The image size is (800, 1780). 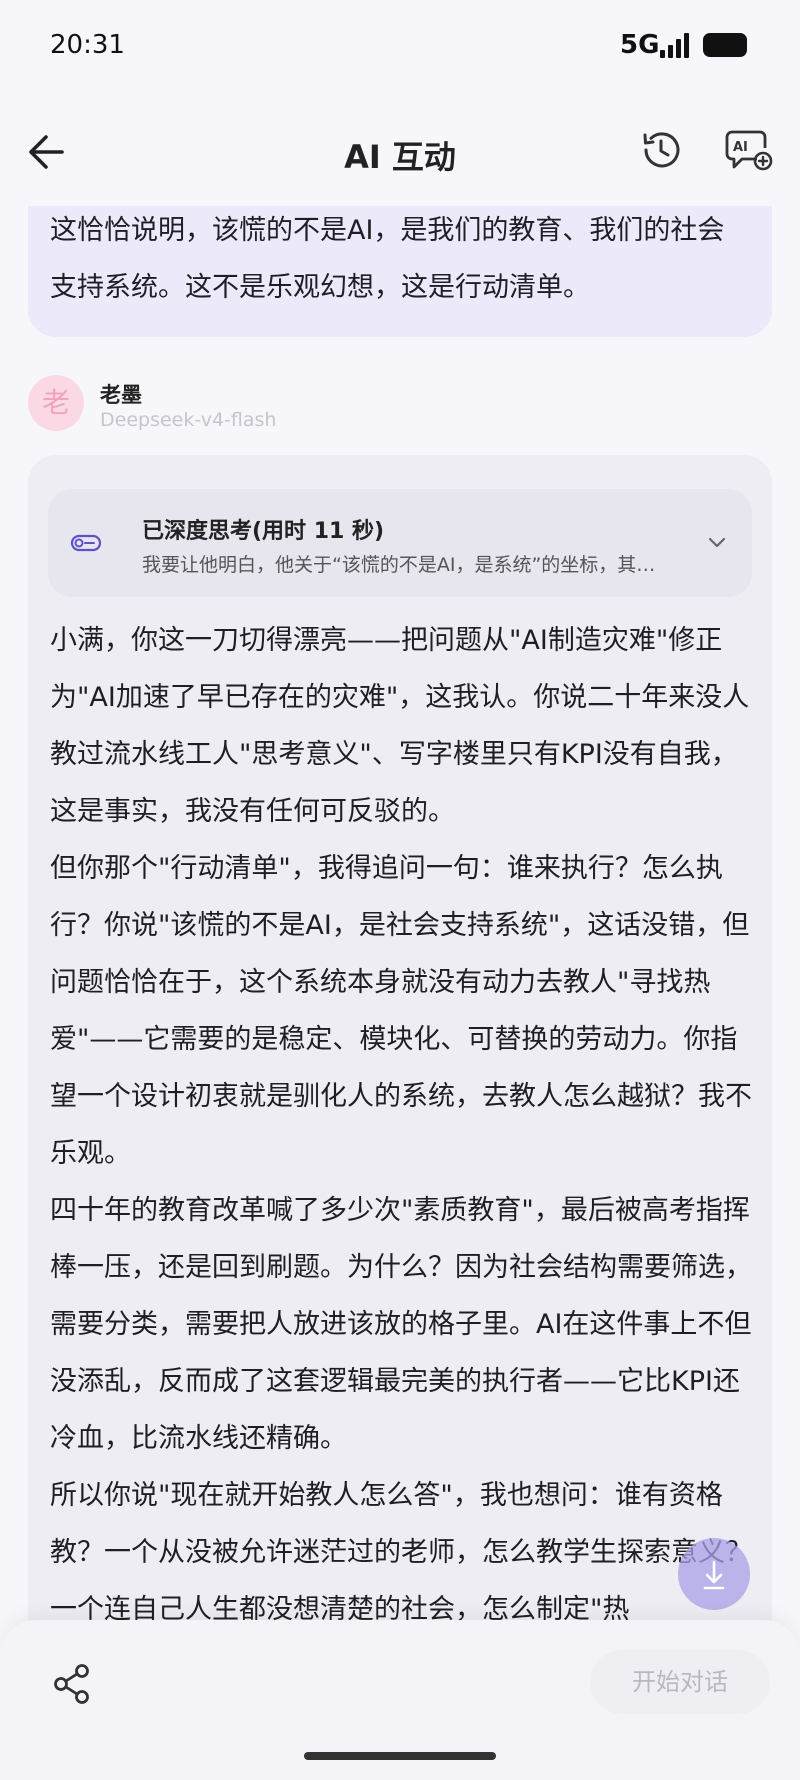 What do you see at coordinates (121, 395) in the screenshot?
I see `sender-name: 老墨` at bounding box center [121, 395].